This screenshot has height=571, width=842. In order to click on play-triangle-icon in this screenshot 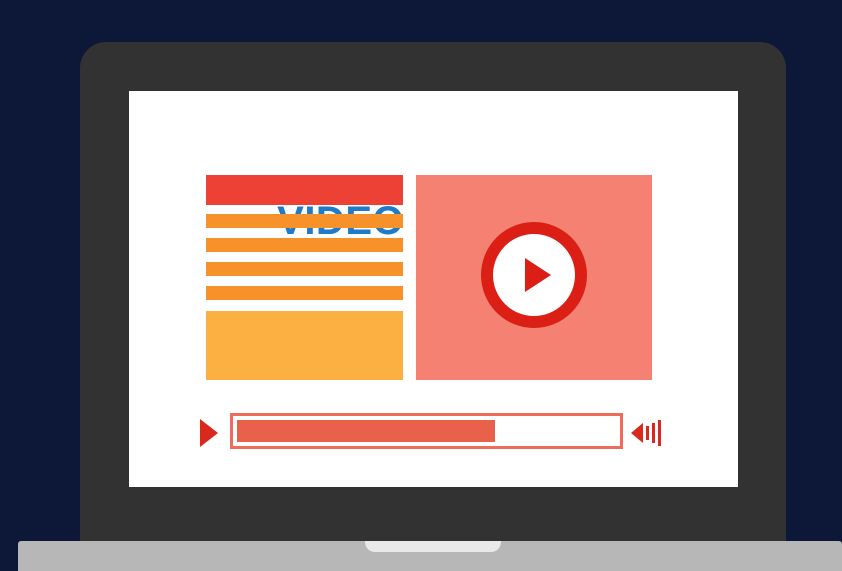, I will do `click(538, 275)`.